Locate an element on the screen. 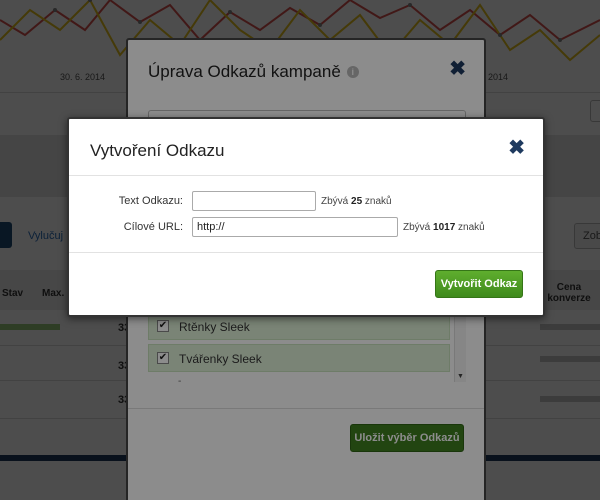 The width and height of the screenshot is (600, 500). hint-count: 25 is located at coordinates (357, 201).